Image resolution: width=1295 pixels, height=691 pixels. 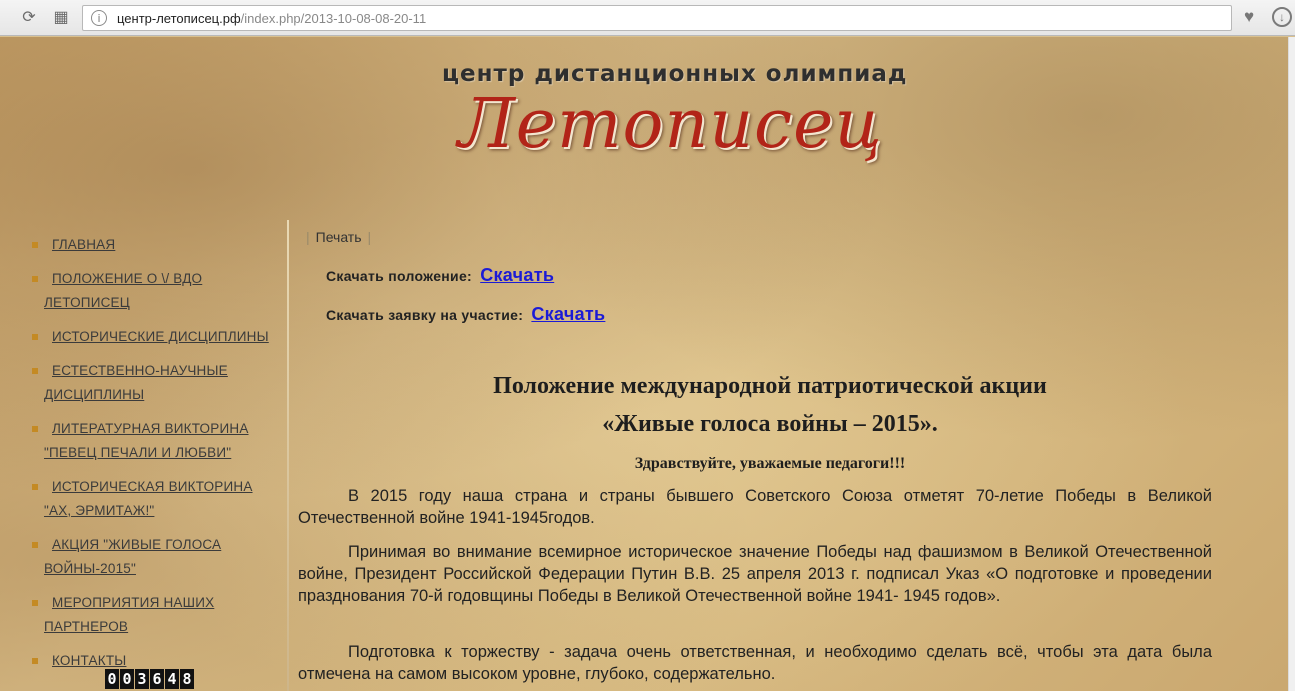 What do you see at coordinates (568, 314) in the screenshot?
I see `download-application-link: Скачать` at bounding box center [568, 314].